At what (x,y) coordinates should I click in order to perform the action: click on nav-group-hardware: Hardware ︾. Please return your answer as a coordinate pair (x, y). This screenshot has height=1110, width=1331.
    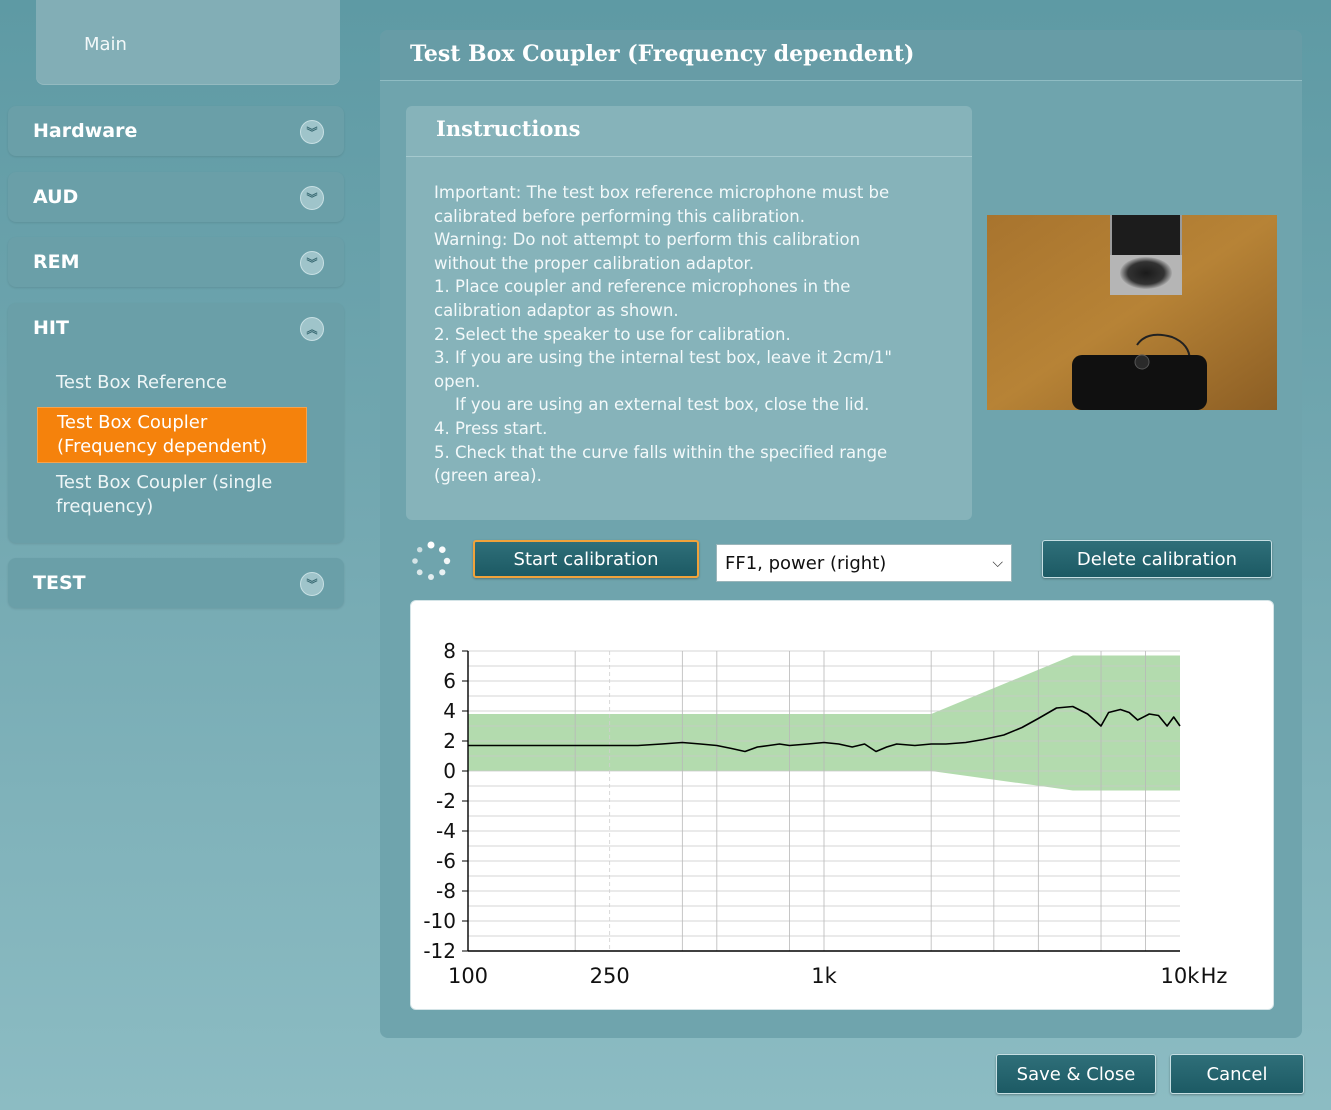
    Looking at the image, I should click on (176, 131).